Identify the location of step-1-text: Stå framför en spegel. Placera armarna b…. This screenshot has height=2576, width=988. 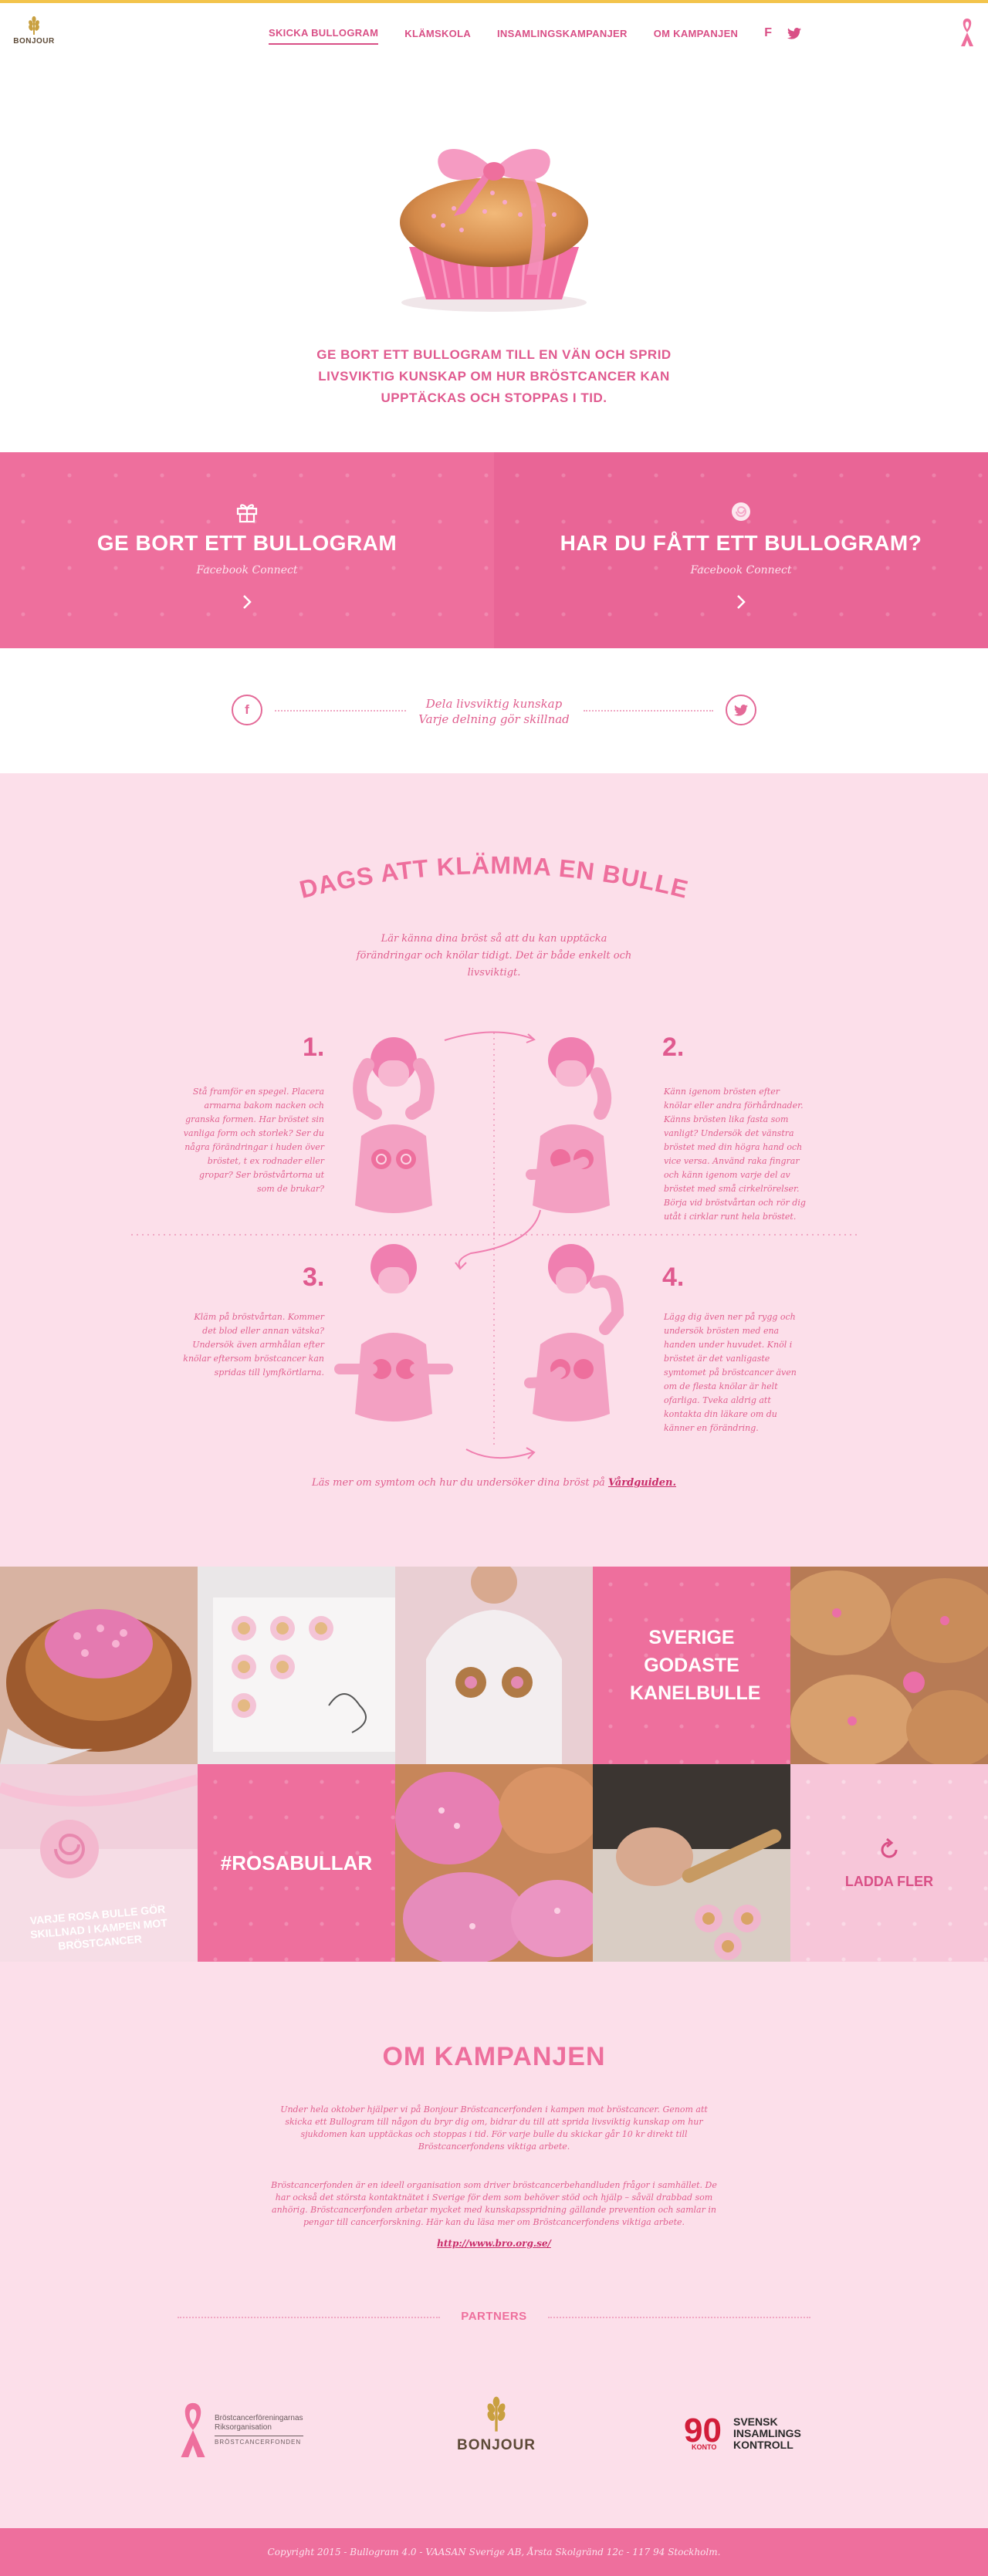
(253, 1140).